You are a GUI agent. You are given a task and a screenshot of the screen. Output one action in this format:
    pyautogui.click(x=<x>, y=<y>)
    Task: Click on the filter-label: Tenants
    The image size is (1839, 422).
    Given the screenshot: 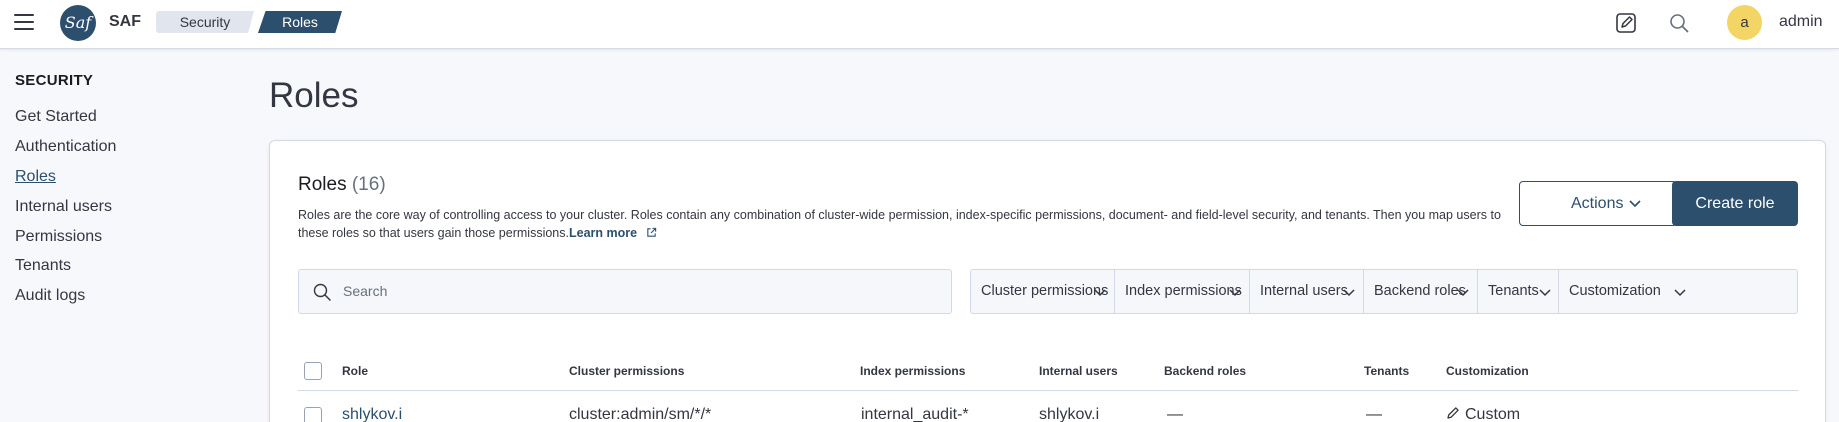 What is the action you would take?
    pyautogui.click(x=1513, y=291)
    